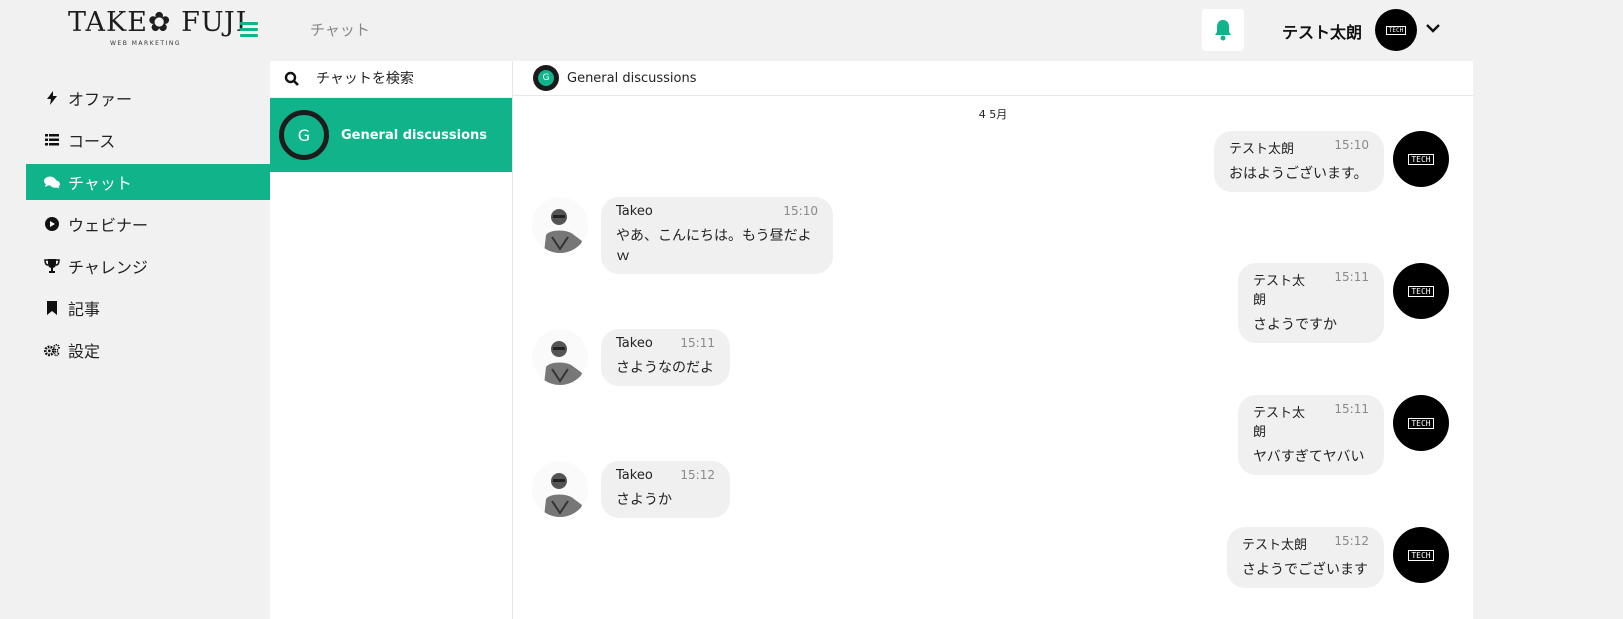  I want to click on nav-item-chat: チャット, so click(148, 182).